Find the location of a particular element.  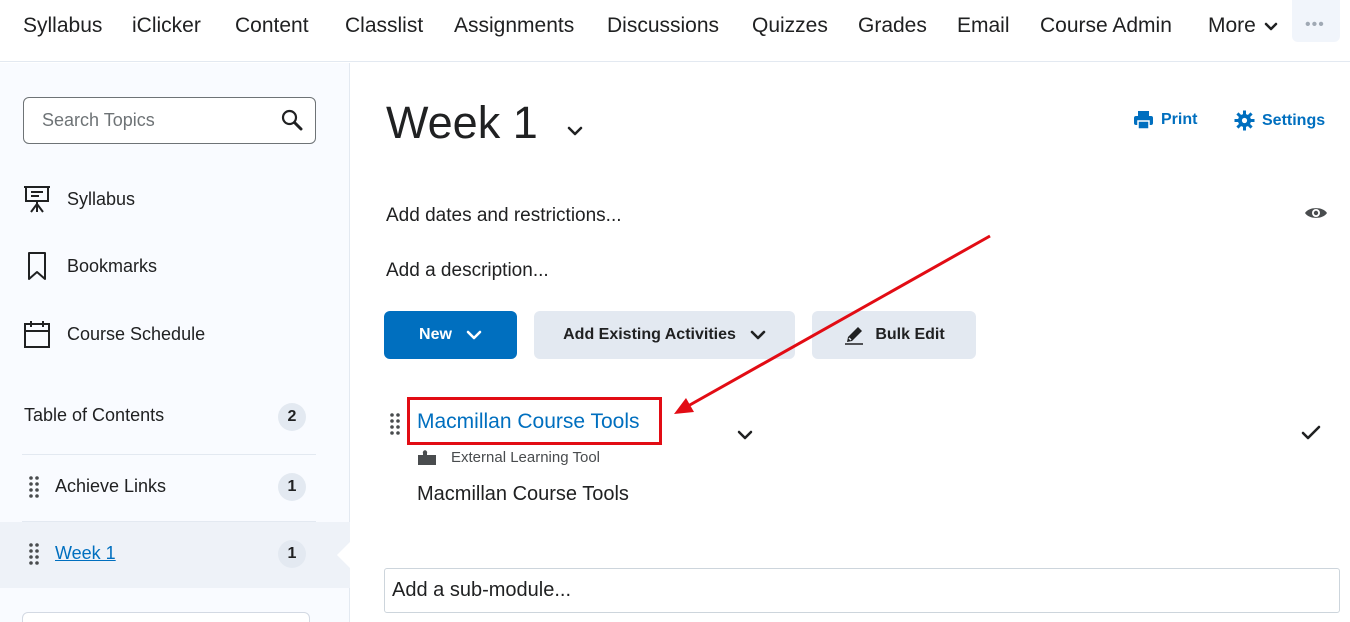

table-of-contents-link: Table of Contents is located at coordinates (94, 415).